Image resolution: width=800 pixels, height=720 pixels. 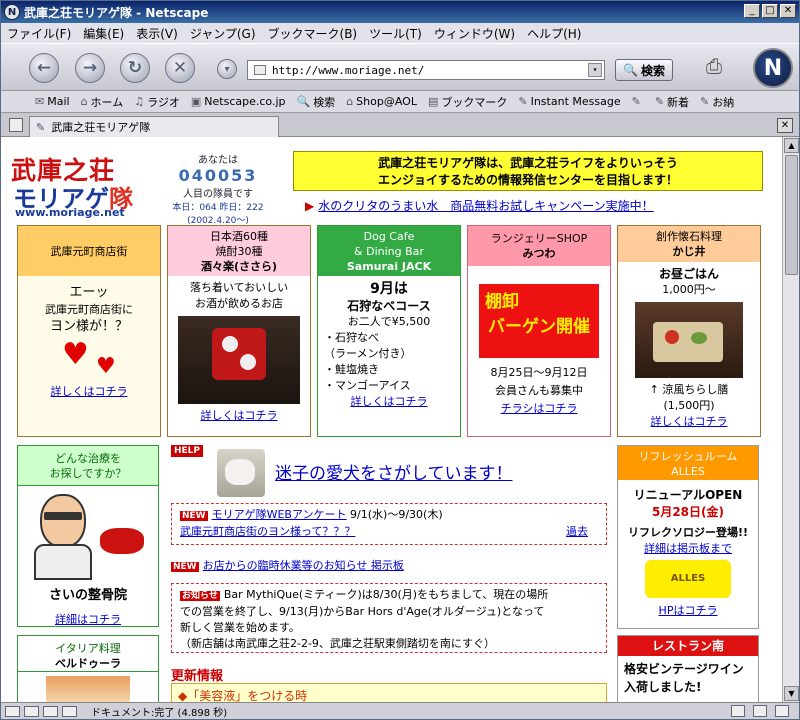 What do you see at coordinates (400, 12) in the screenshot?
I see `title-bar: N 武庫之荘モリアゲ隊 - Netscape _ □ ✕` at bounding box center [400, 12].